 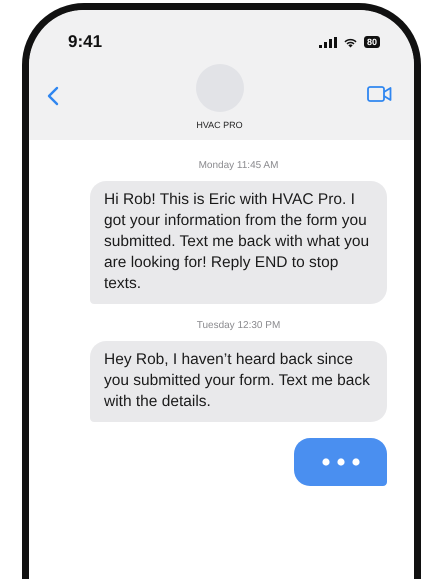 What do you see at coordinates (219, 125) in the screenshot?
I see `contact-name: HVAC PRO` at bounding box center [219, 125].